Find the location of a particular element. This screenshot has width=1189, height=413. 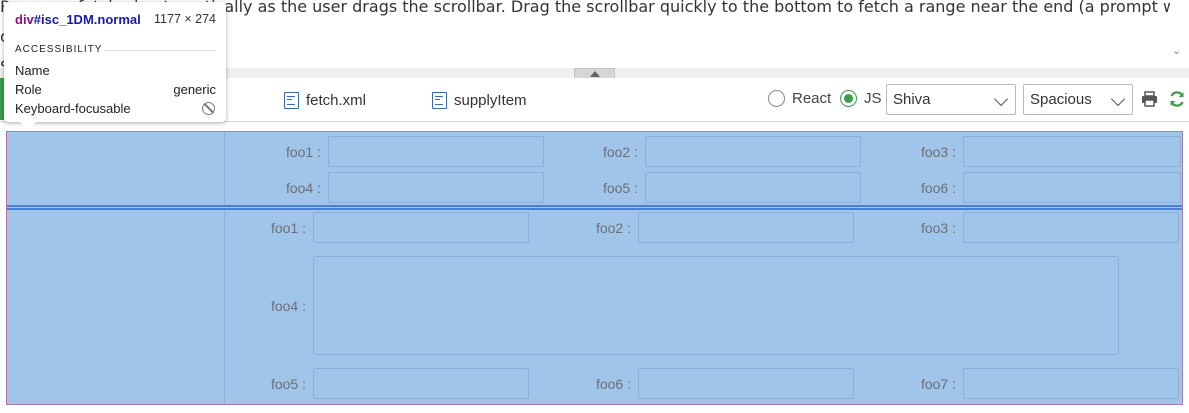

tooltip-id: #isc_1DM.normal is located at coordinates (87, 19).